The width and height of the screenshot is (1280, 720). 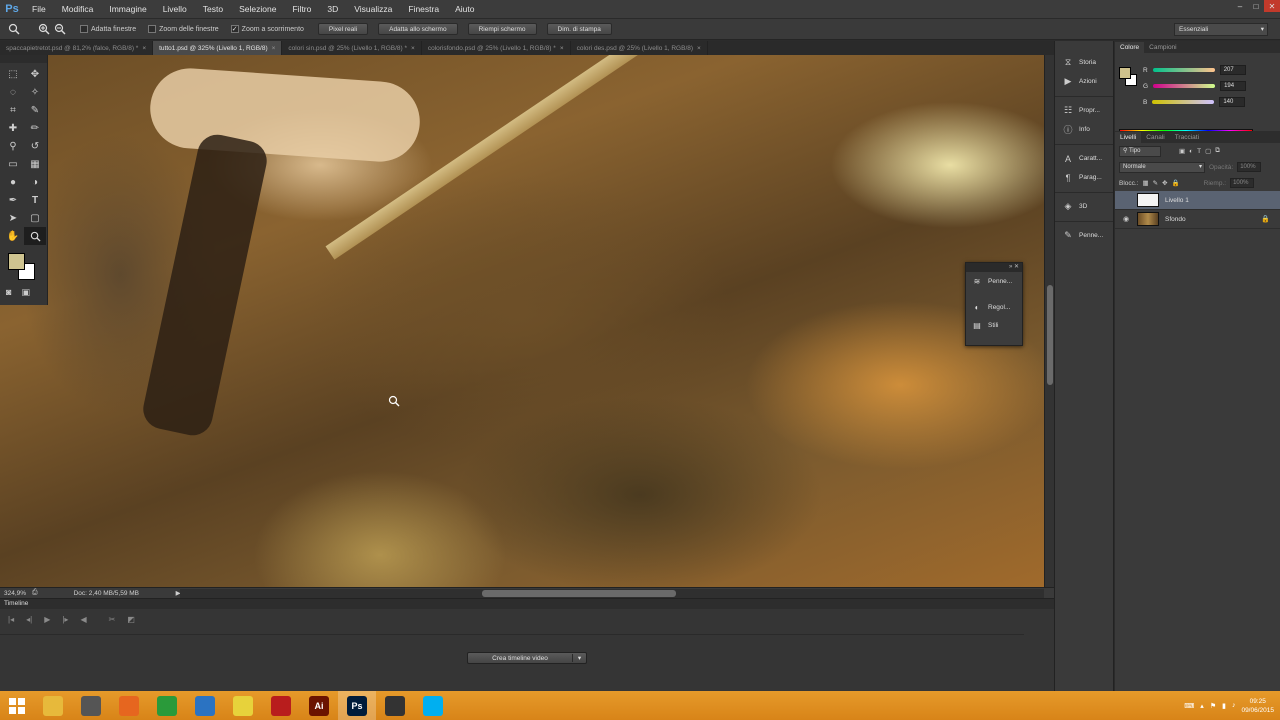 I want to click on menu-immagine: Immagine, so click(x=127, y=9).